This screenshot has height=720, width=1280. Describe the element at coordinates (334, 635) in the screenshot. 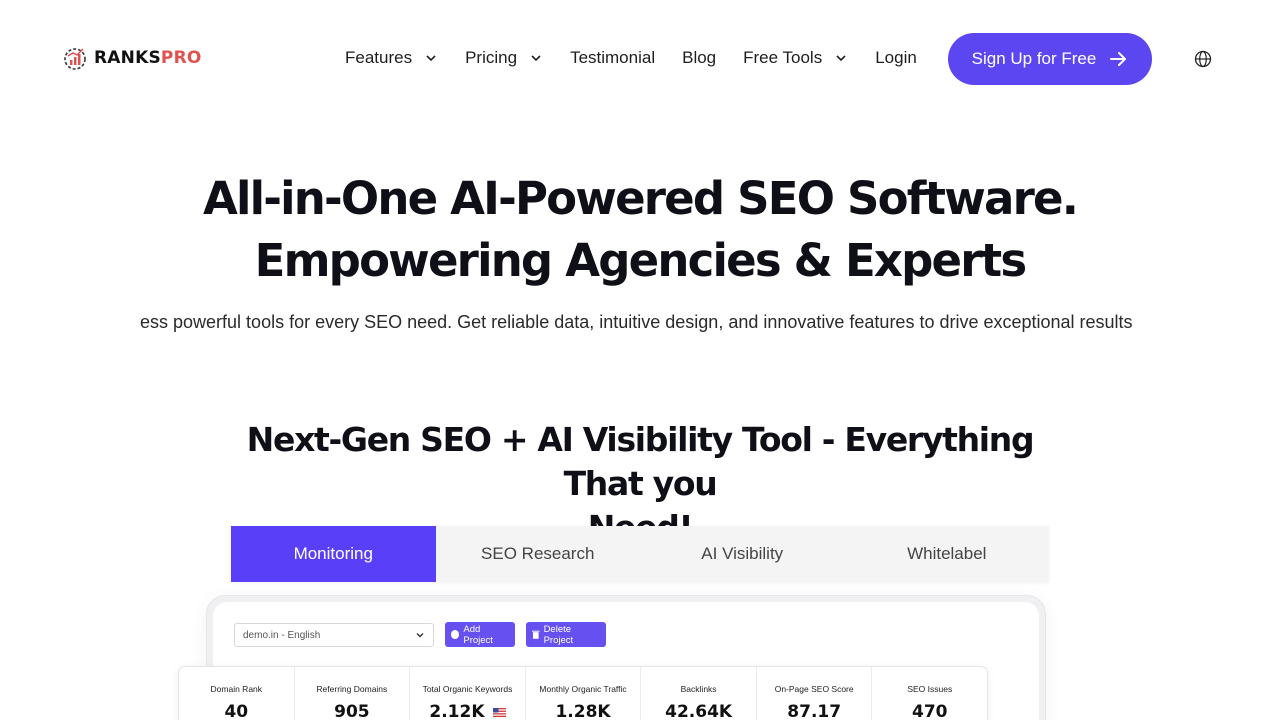

I see `project-select: demo.in - English` at that location.